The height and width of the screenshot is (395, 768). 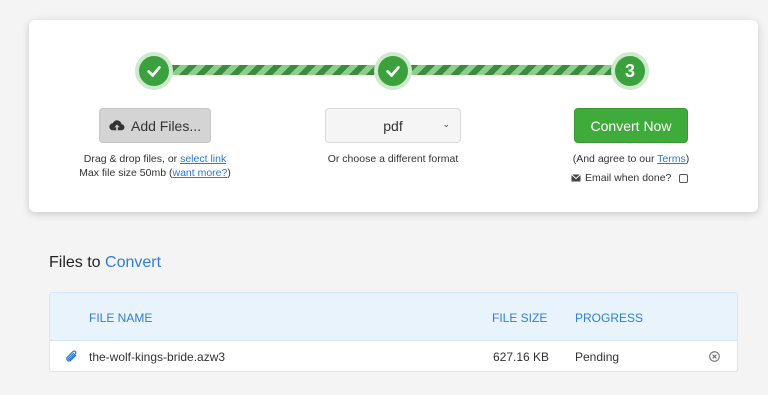 What do you see at coordinates (121, 318) in the screenshot?
I see `col-file-name: FILE NAME` at bounding box center [121, 318].